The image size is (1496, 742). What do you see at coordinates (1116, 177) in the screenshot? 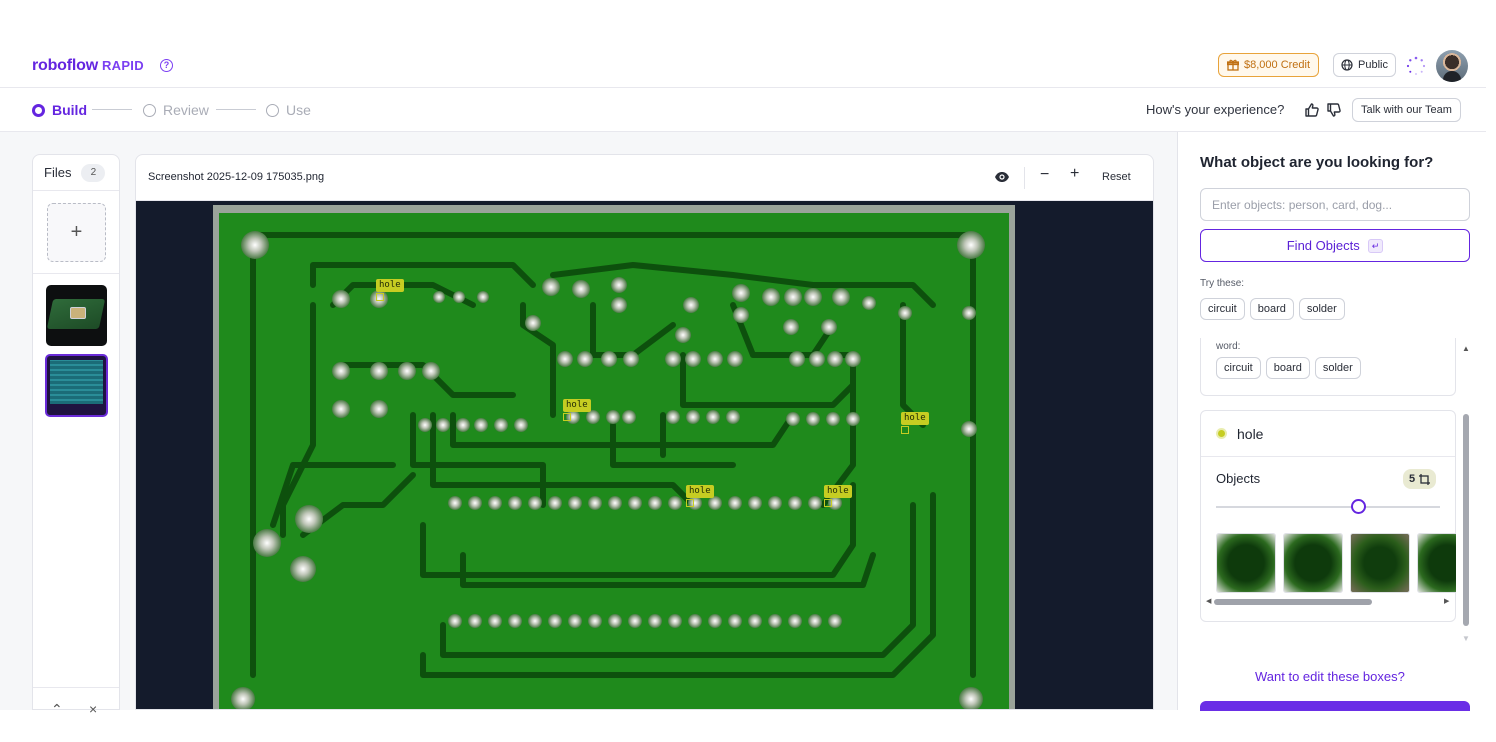
I see `reset-zoom-button: Reset` at bounding box center [1116, 177].